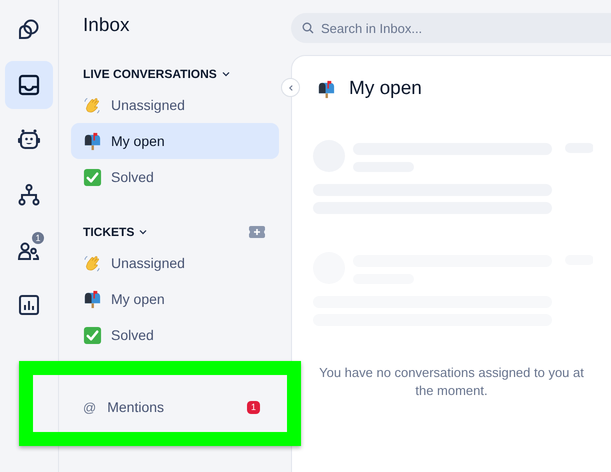 This screenshot has height=472, width=611. I want to click on nav-button: 1, so click(29, 250).